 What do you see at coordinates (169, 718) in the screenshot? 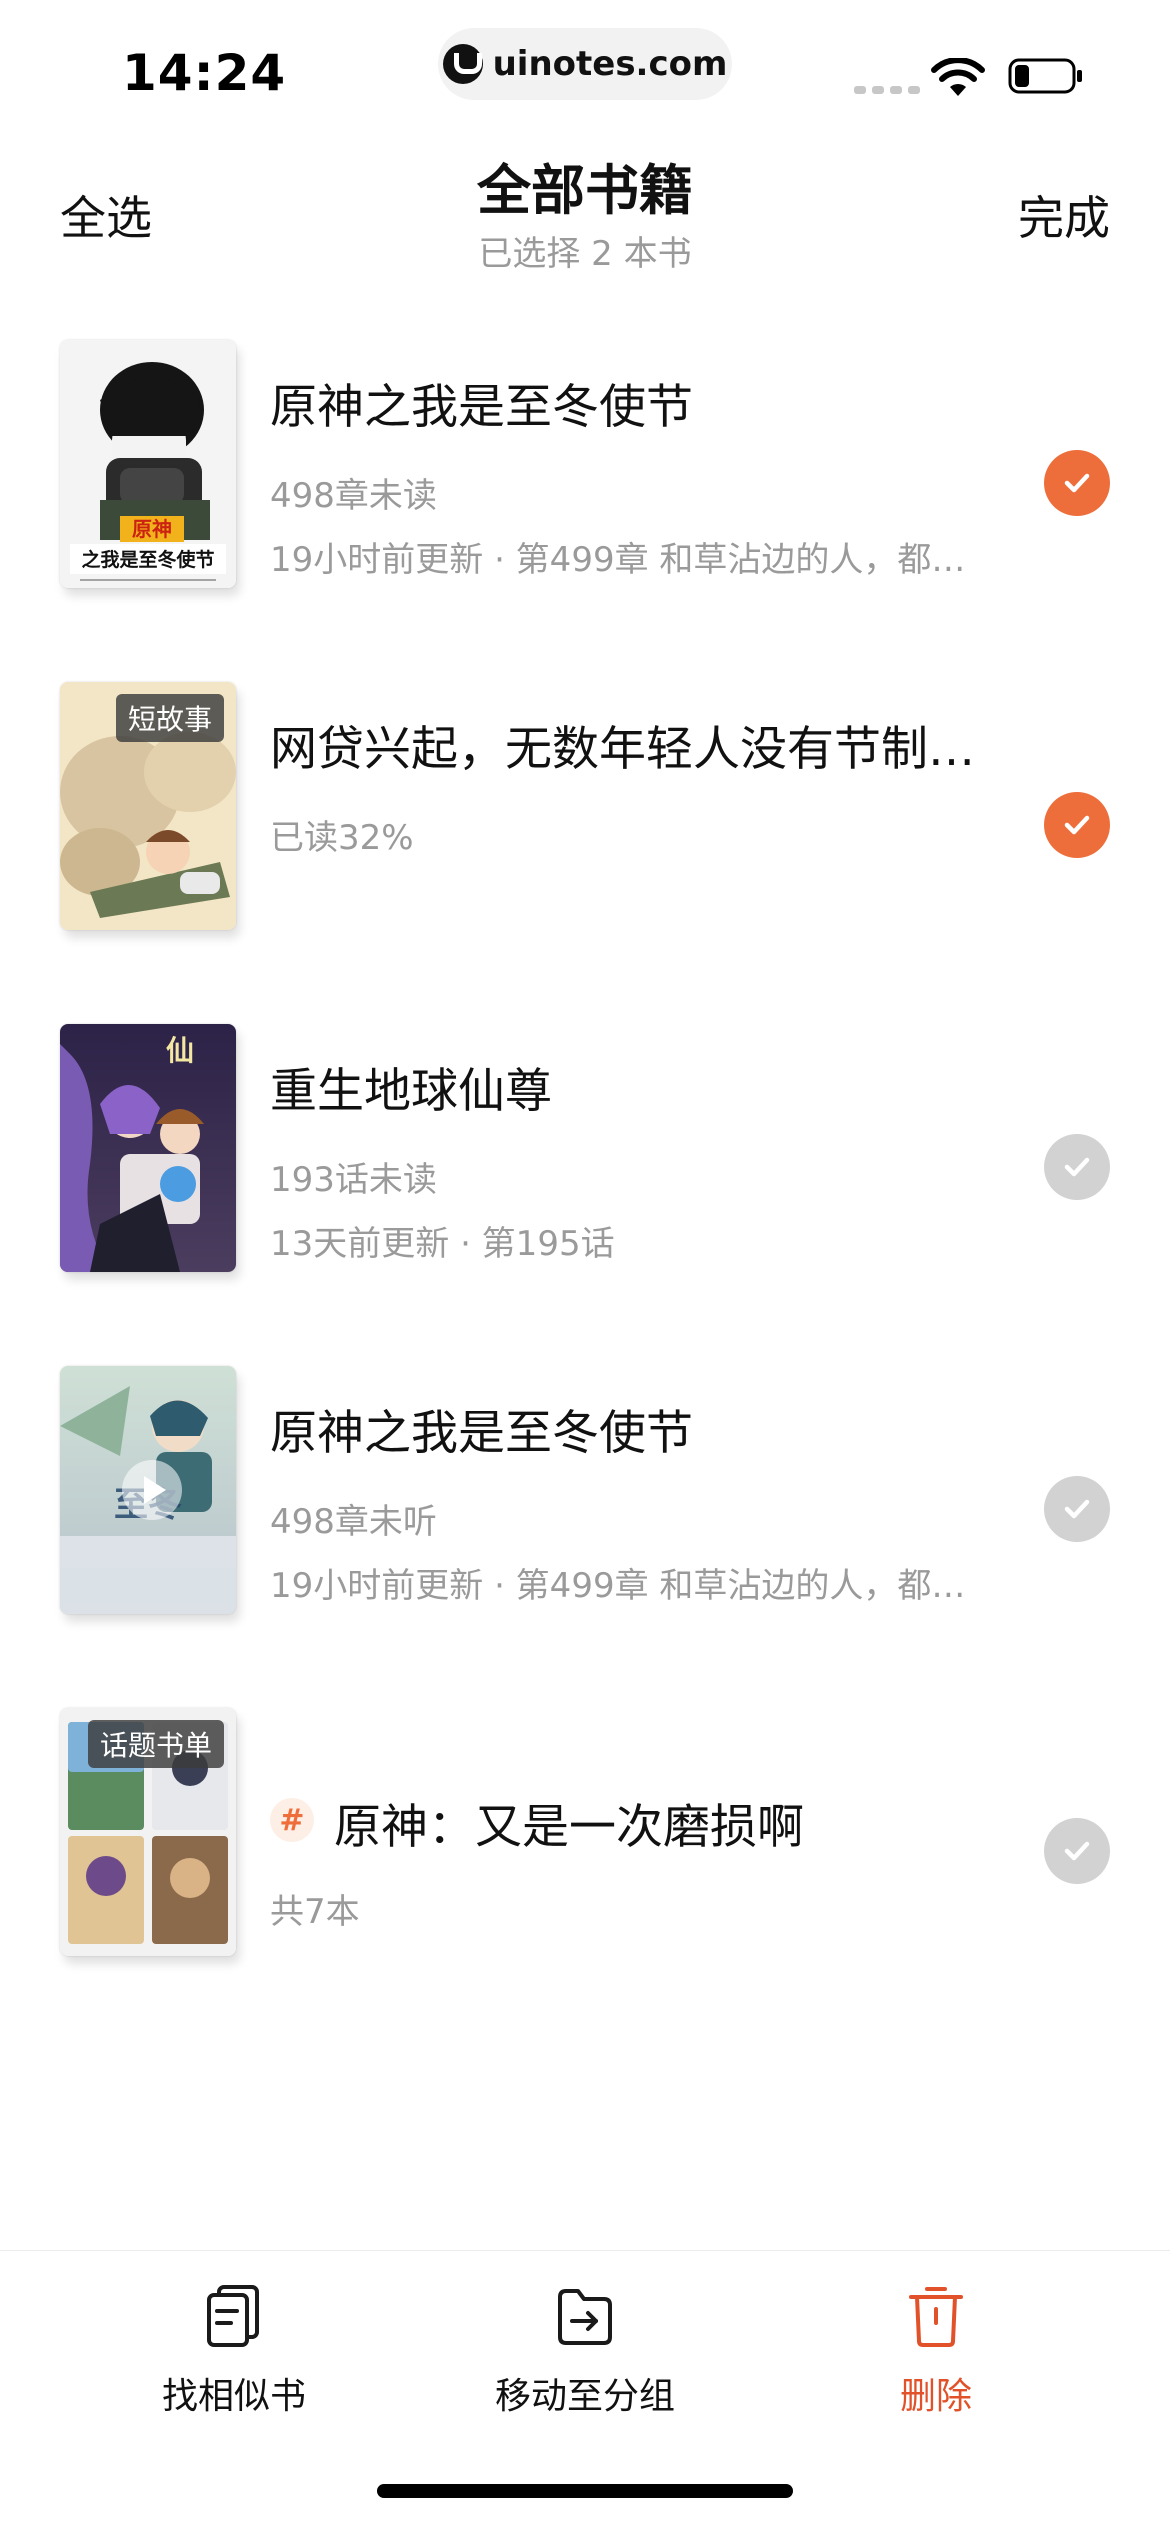
I see `cover-tag: 短故事` at bounding box center [169, 718].